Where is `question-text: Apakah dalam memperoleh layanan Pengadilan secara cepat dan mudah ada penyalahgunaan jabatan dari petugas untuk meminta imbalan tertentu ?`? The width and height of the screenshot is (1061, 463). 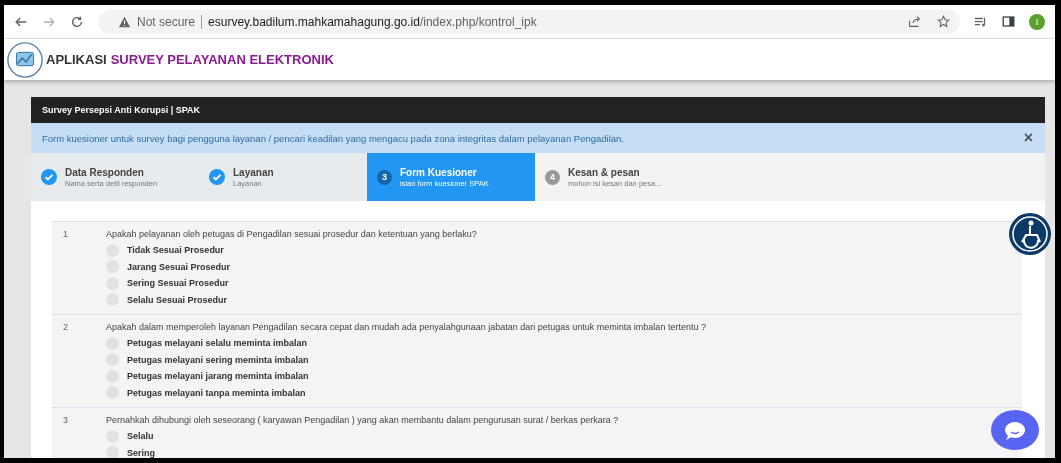
question-text: Apakah dalam memperoleh layanan Pengadilan secara cepat dan mudah ada penyalahgunaan jabatan dari petugas untuk meminta imbalan tertentu ? is located at coordinates (406, 327).